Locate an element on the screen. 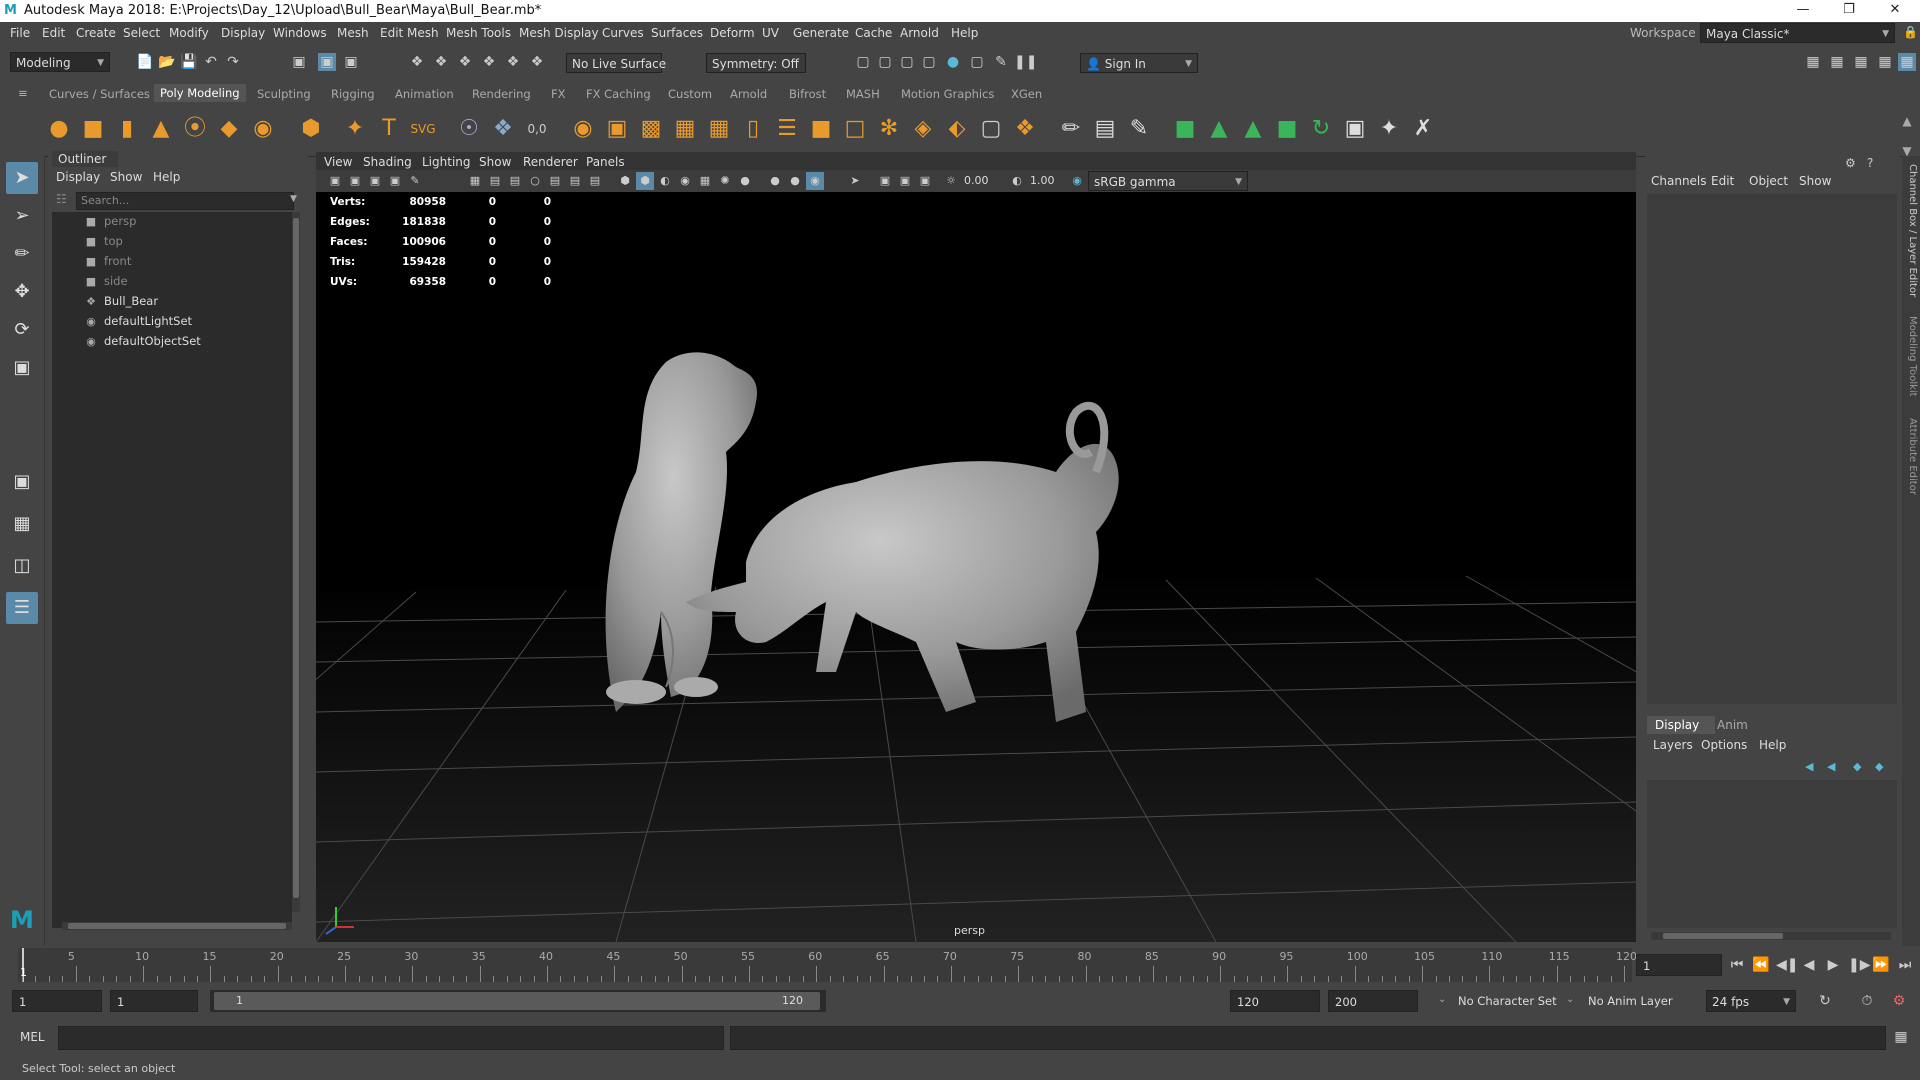  menu-help: Help is located at coordinates (964, 33).